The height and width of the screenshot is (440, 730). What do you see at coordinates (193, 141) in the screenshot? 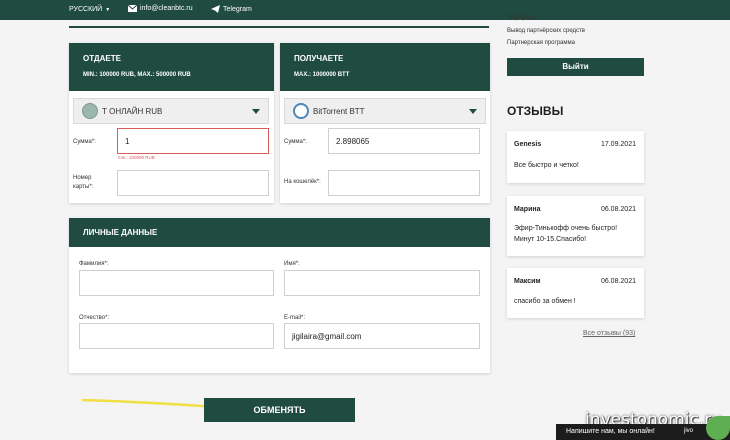
I see `give-amount-input: 1` at bounding box center [193, 141].